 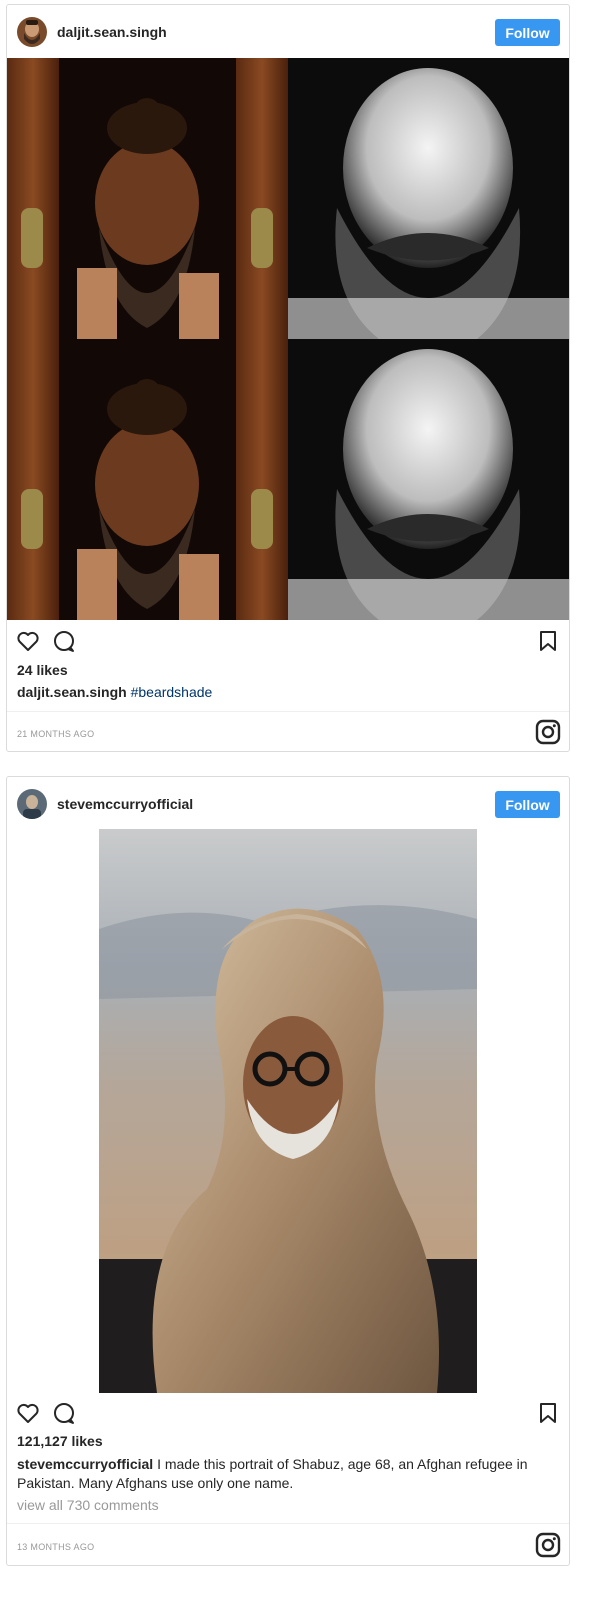 I want to click on caption-username: stevemccurryofficial, so click(x=85, y=1464).